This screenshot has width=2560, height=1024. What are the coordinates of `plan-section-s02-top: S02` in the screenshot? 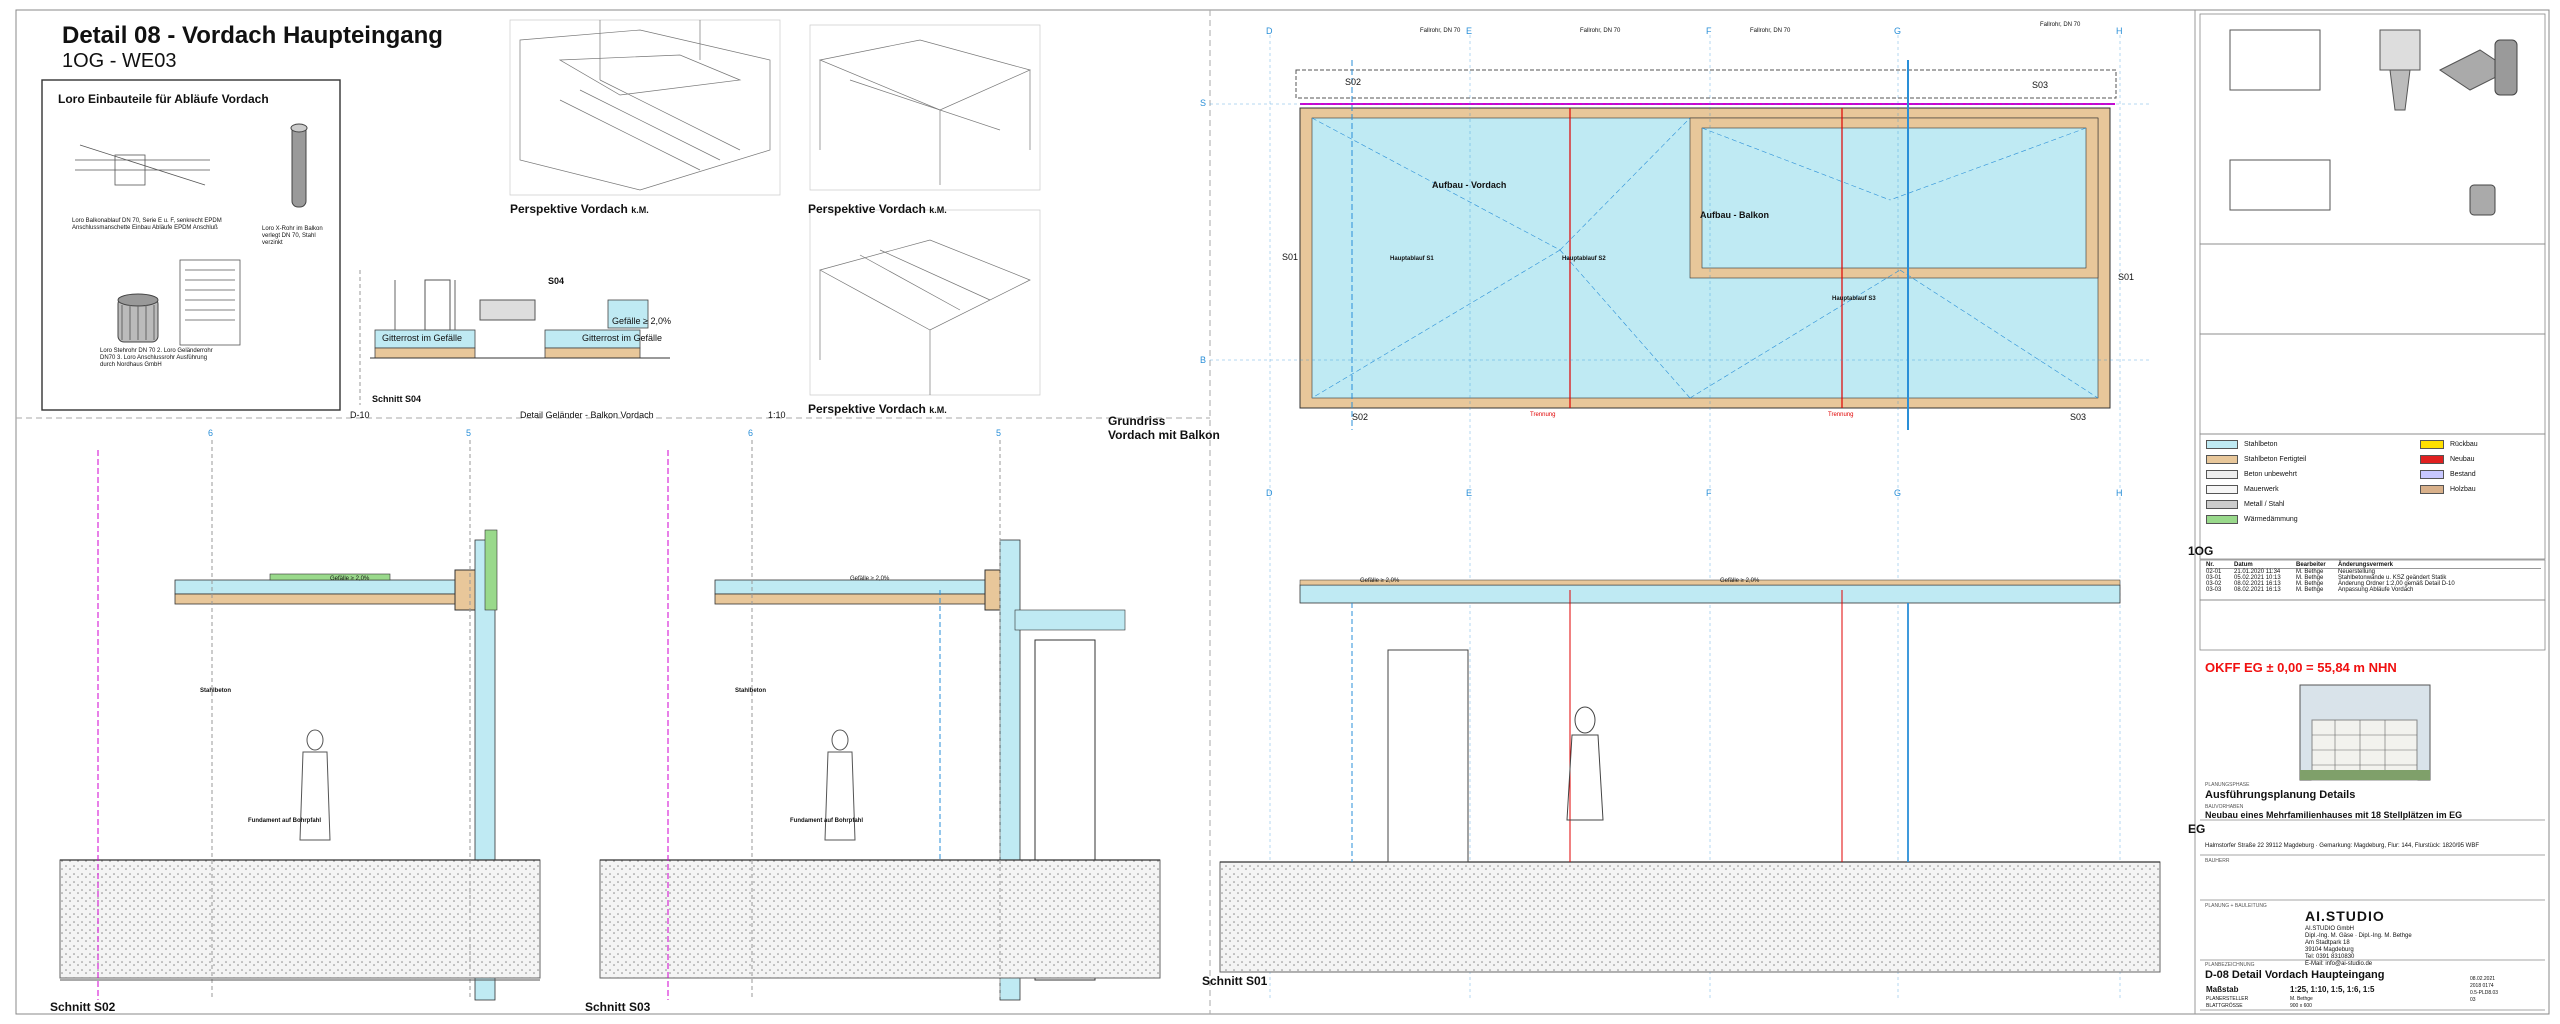 It's located at (1353, 82).